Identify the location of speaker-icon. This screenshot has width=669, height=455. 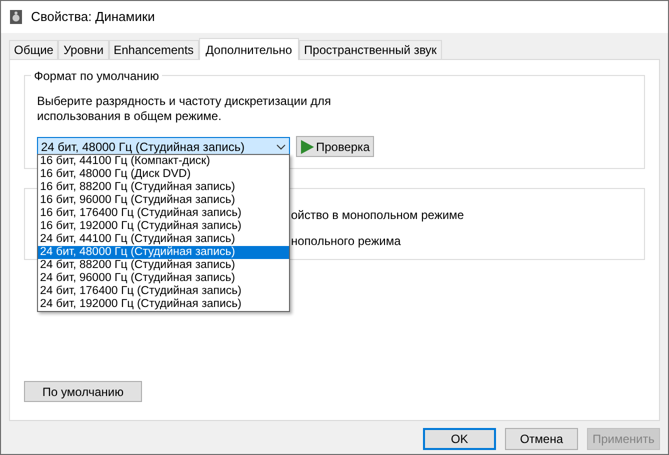
(16, 17).